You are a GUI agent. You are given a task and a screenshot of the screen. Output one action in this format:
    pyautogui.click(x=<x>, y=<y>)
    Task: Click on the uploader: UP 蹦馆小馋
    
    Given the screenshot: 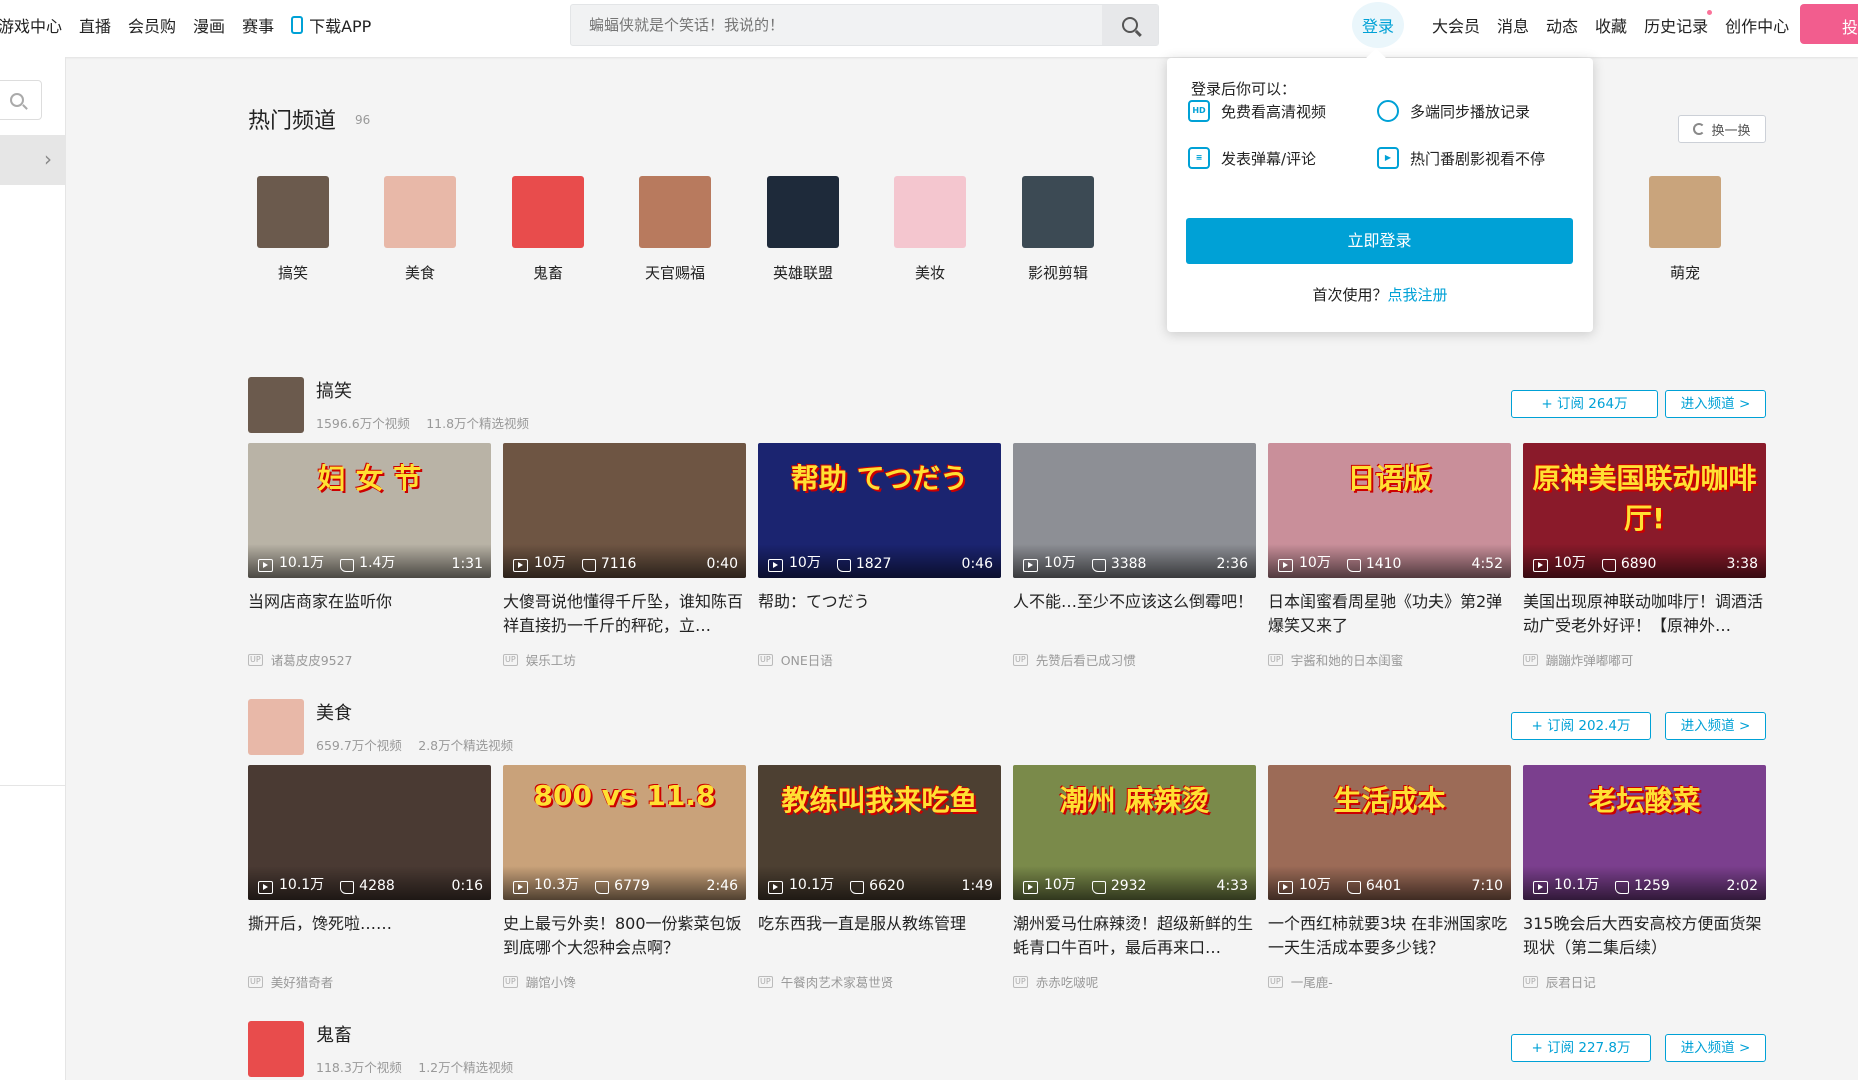 What is the action you would take?
    pyautogui.click(x=624, y=981)
    